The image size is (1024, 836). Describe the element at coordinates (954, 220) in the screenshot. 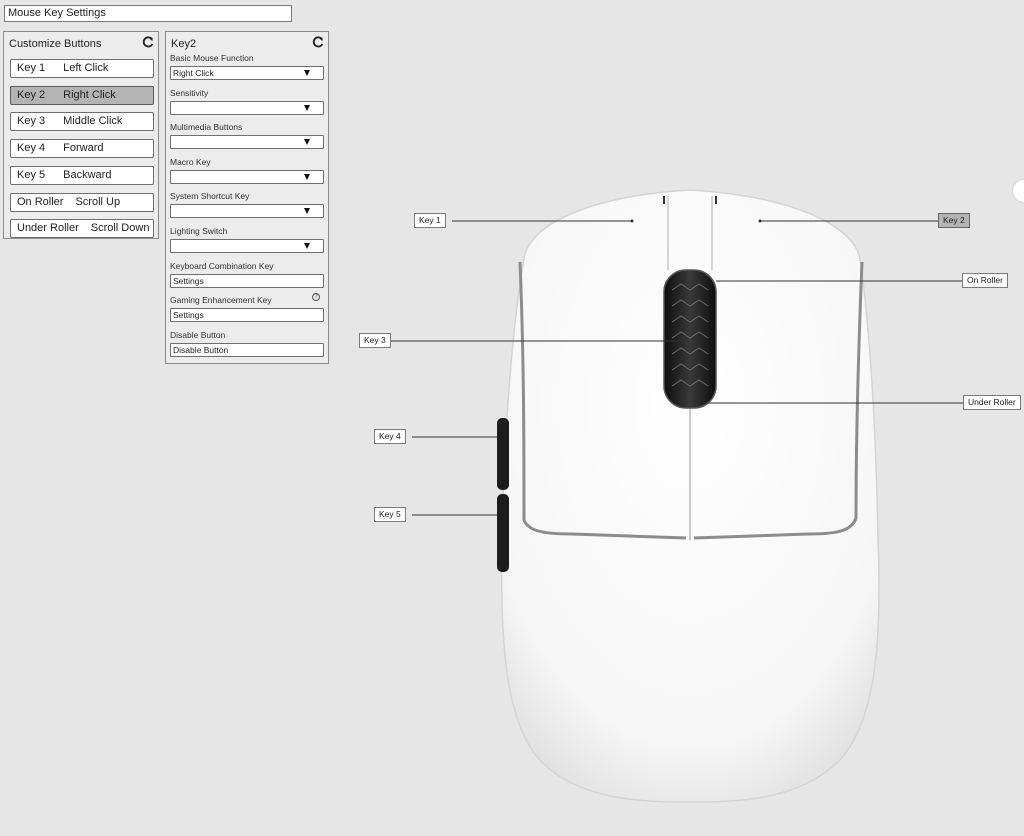

I see `tag-key2: Key 2` at that location.